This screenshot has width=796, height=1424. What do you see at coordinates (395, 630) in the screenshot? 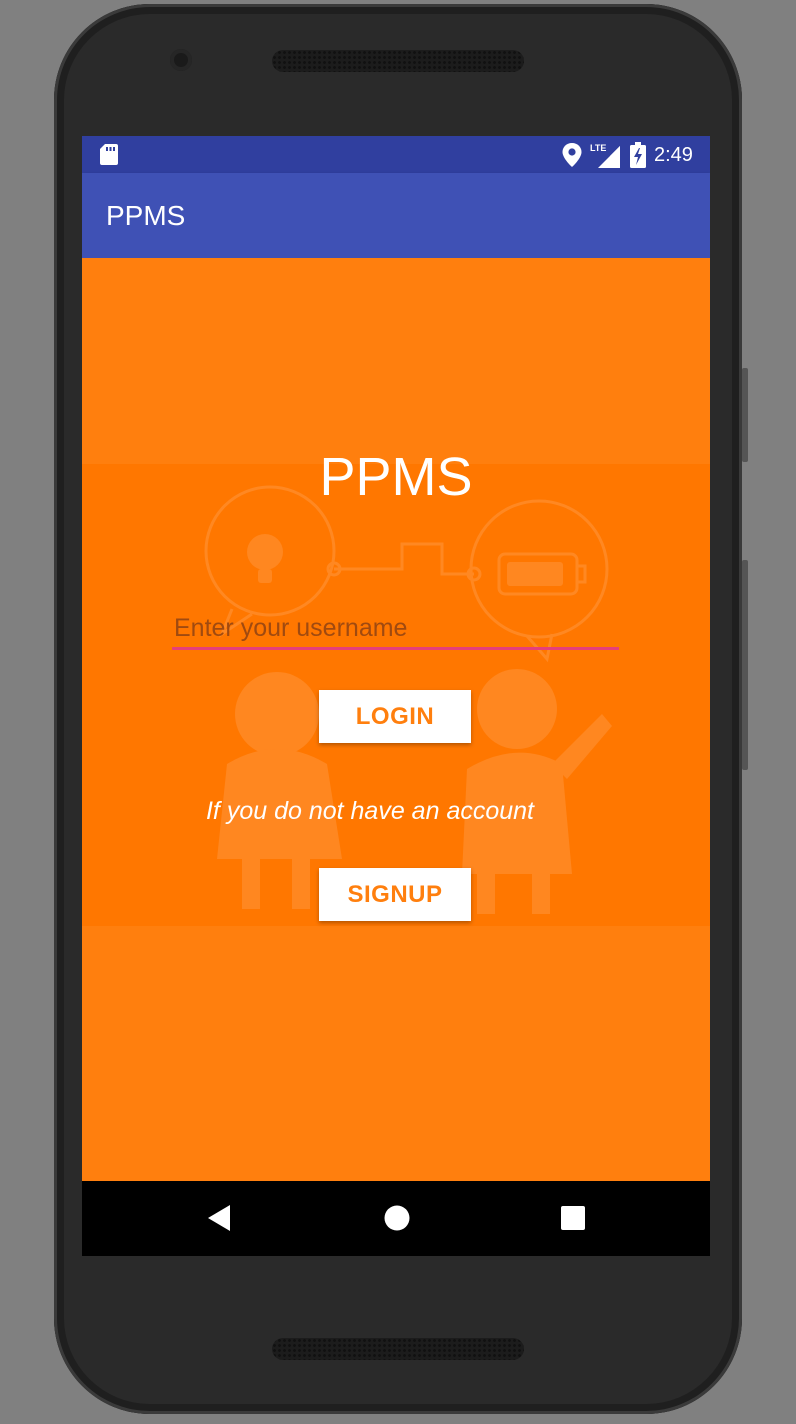
I see `username-input` at bounding box center [395, 630].